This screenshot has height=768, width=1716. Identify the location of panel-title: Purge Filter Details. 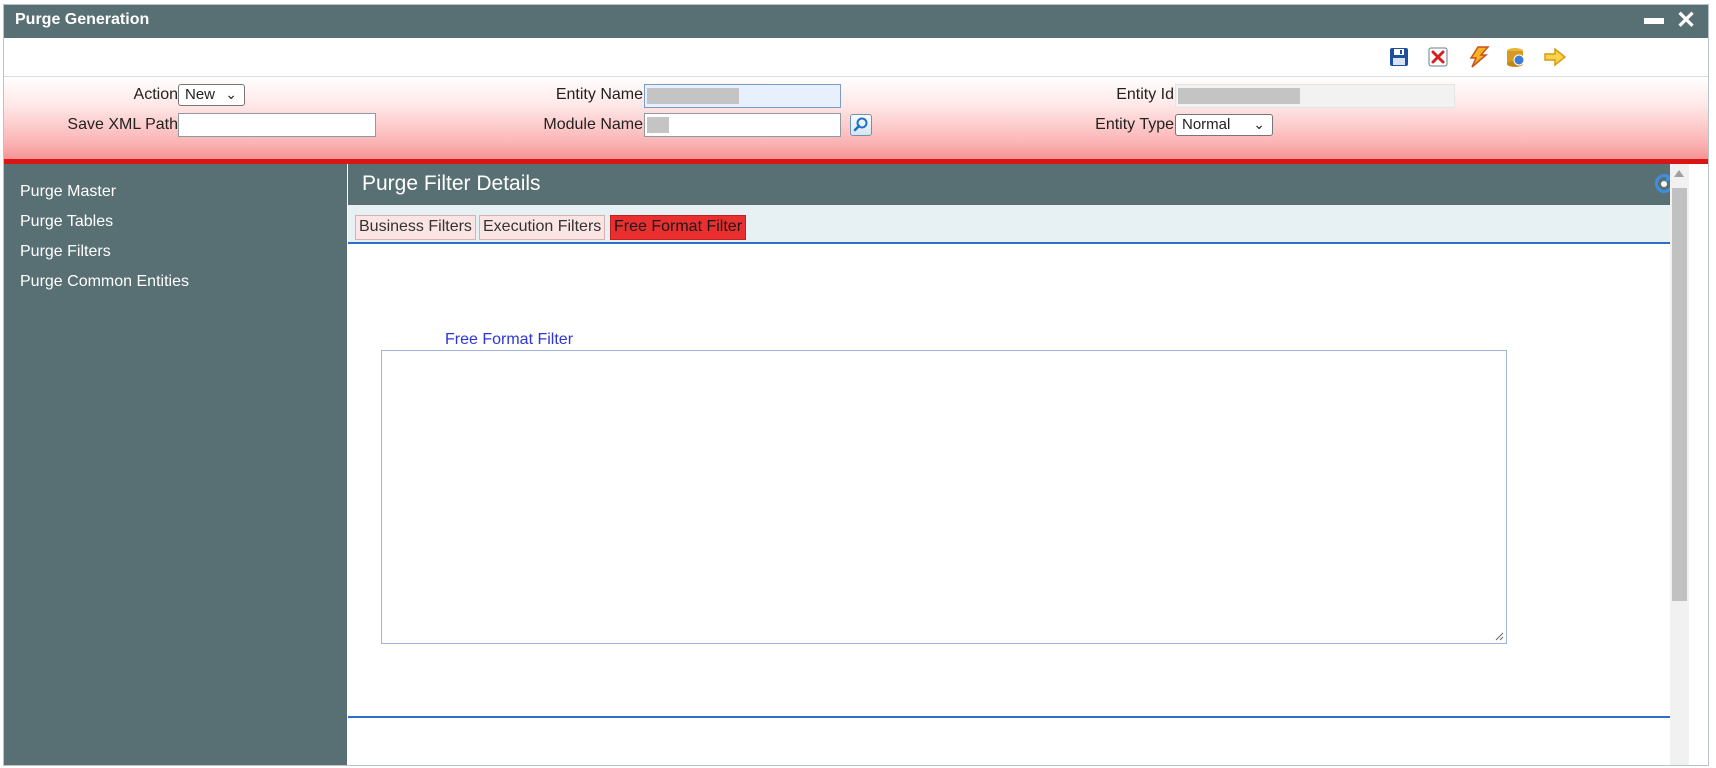
(451, 183).